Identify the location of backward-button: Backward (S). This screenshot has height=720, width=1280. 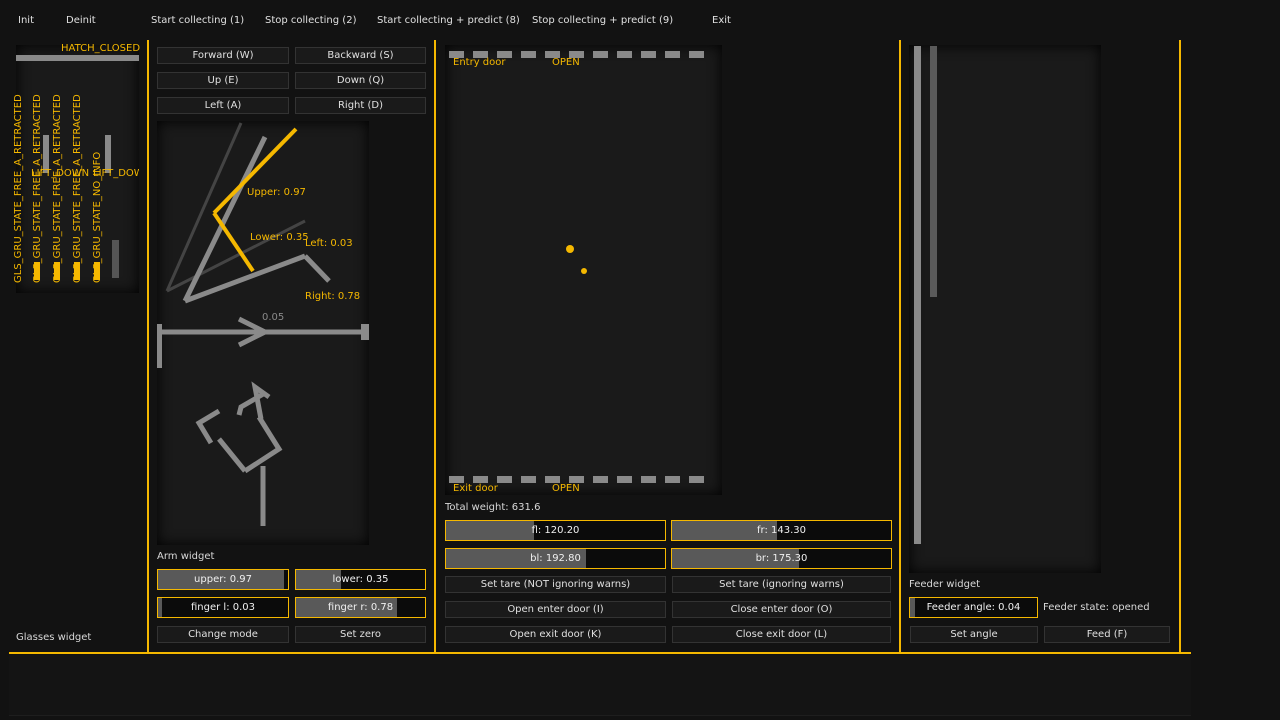
(360, 55).